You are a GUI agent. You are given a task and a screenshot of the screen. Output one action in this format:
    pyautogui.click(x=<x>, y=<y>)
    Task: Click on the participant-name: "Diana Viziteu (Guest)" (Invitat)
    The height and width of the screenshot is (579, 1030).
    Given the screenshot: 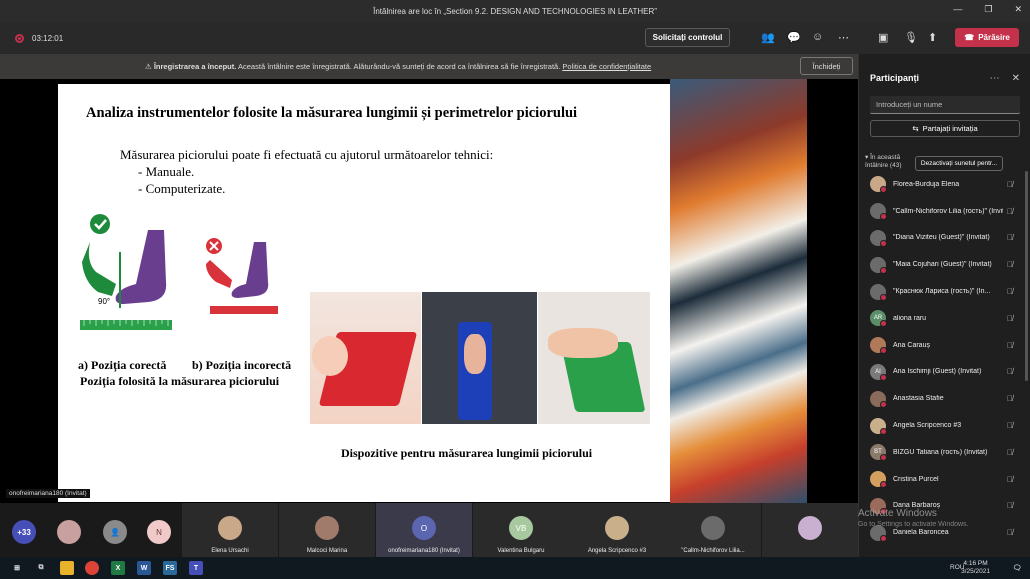 What is the action you would take?
    pyautogui.click(x=941, y=238)
    